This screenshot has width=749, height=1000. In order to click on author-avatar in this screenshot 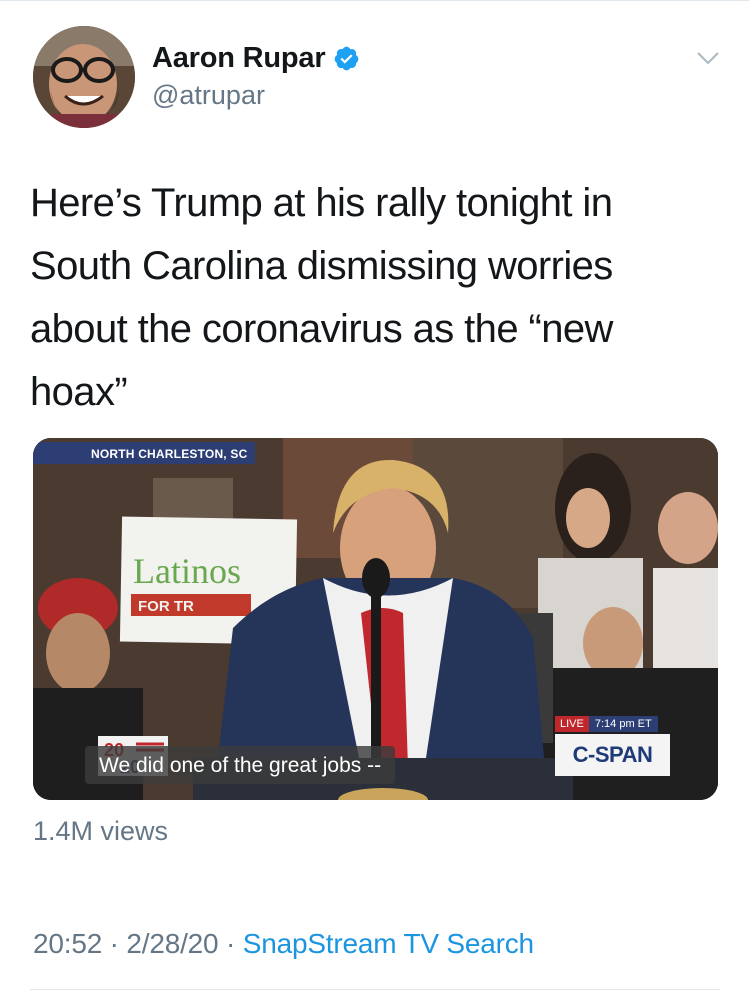, I will do `click(84, 77)`.